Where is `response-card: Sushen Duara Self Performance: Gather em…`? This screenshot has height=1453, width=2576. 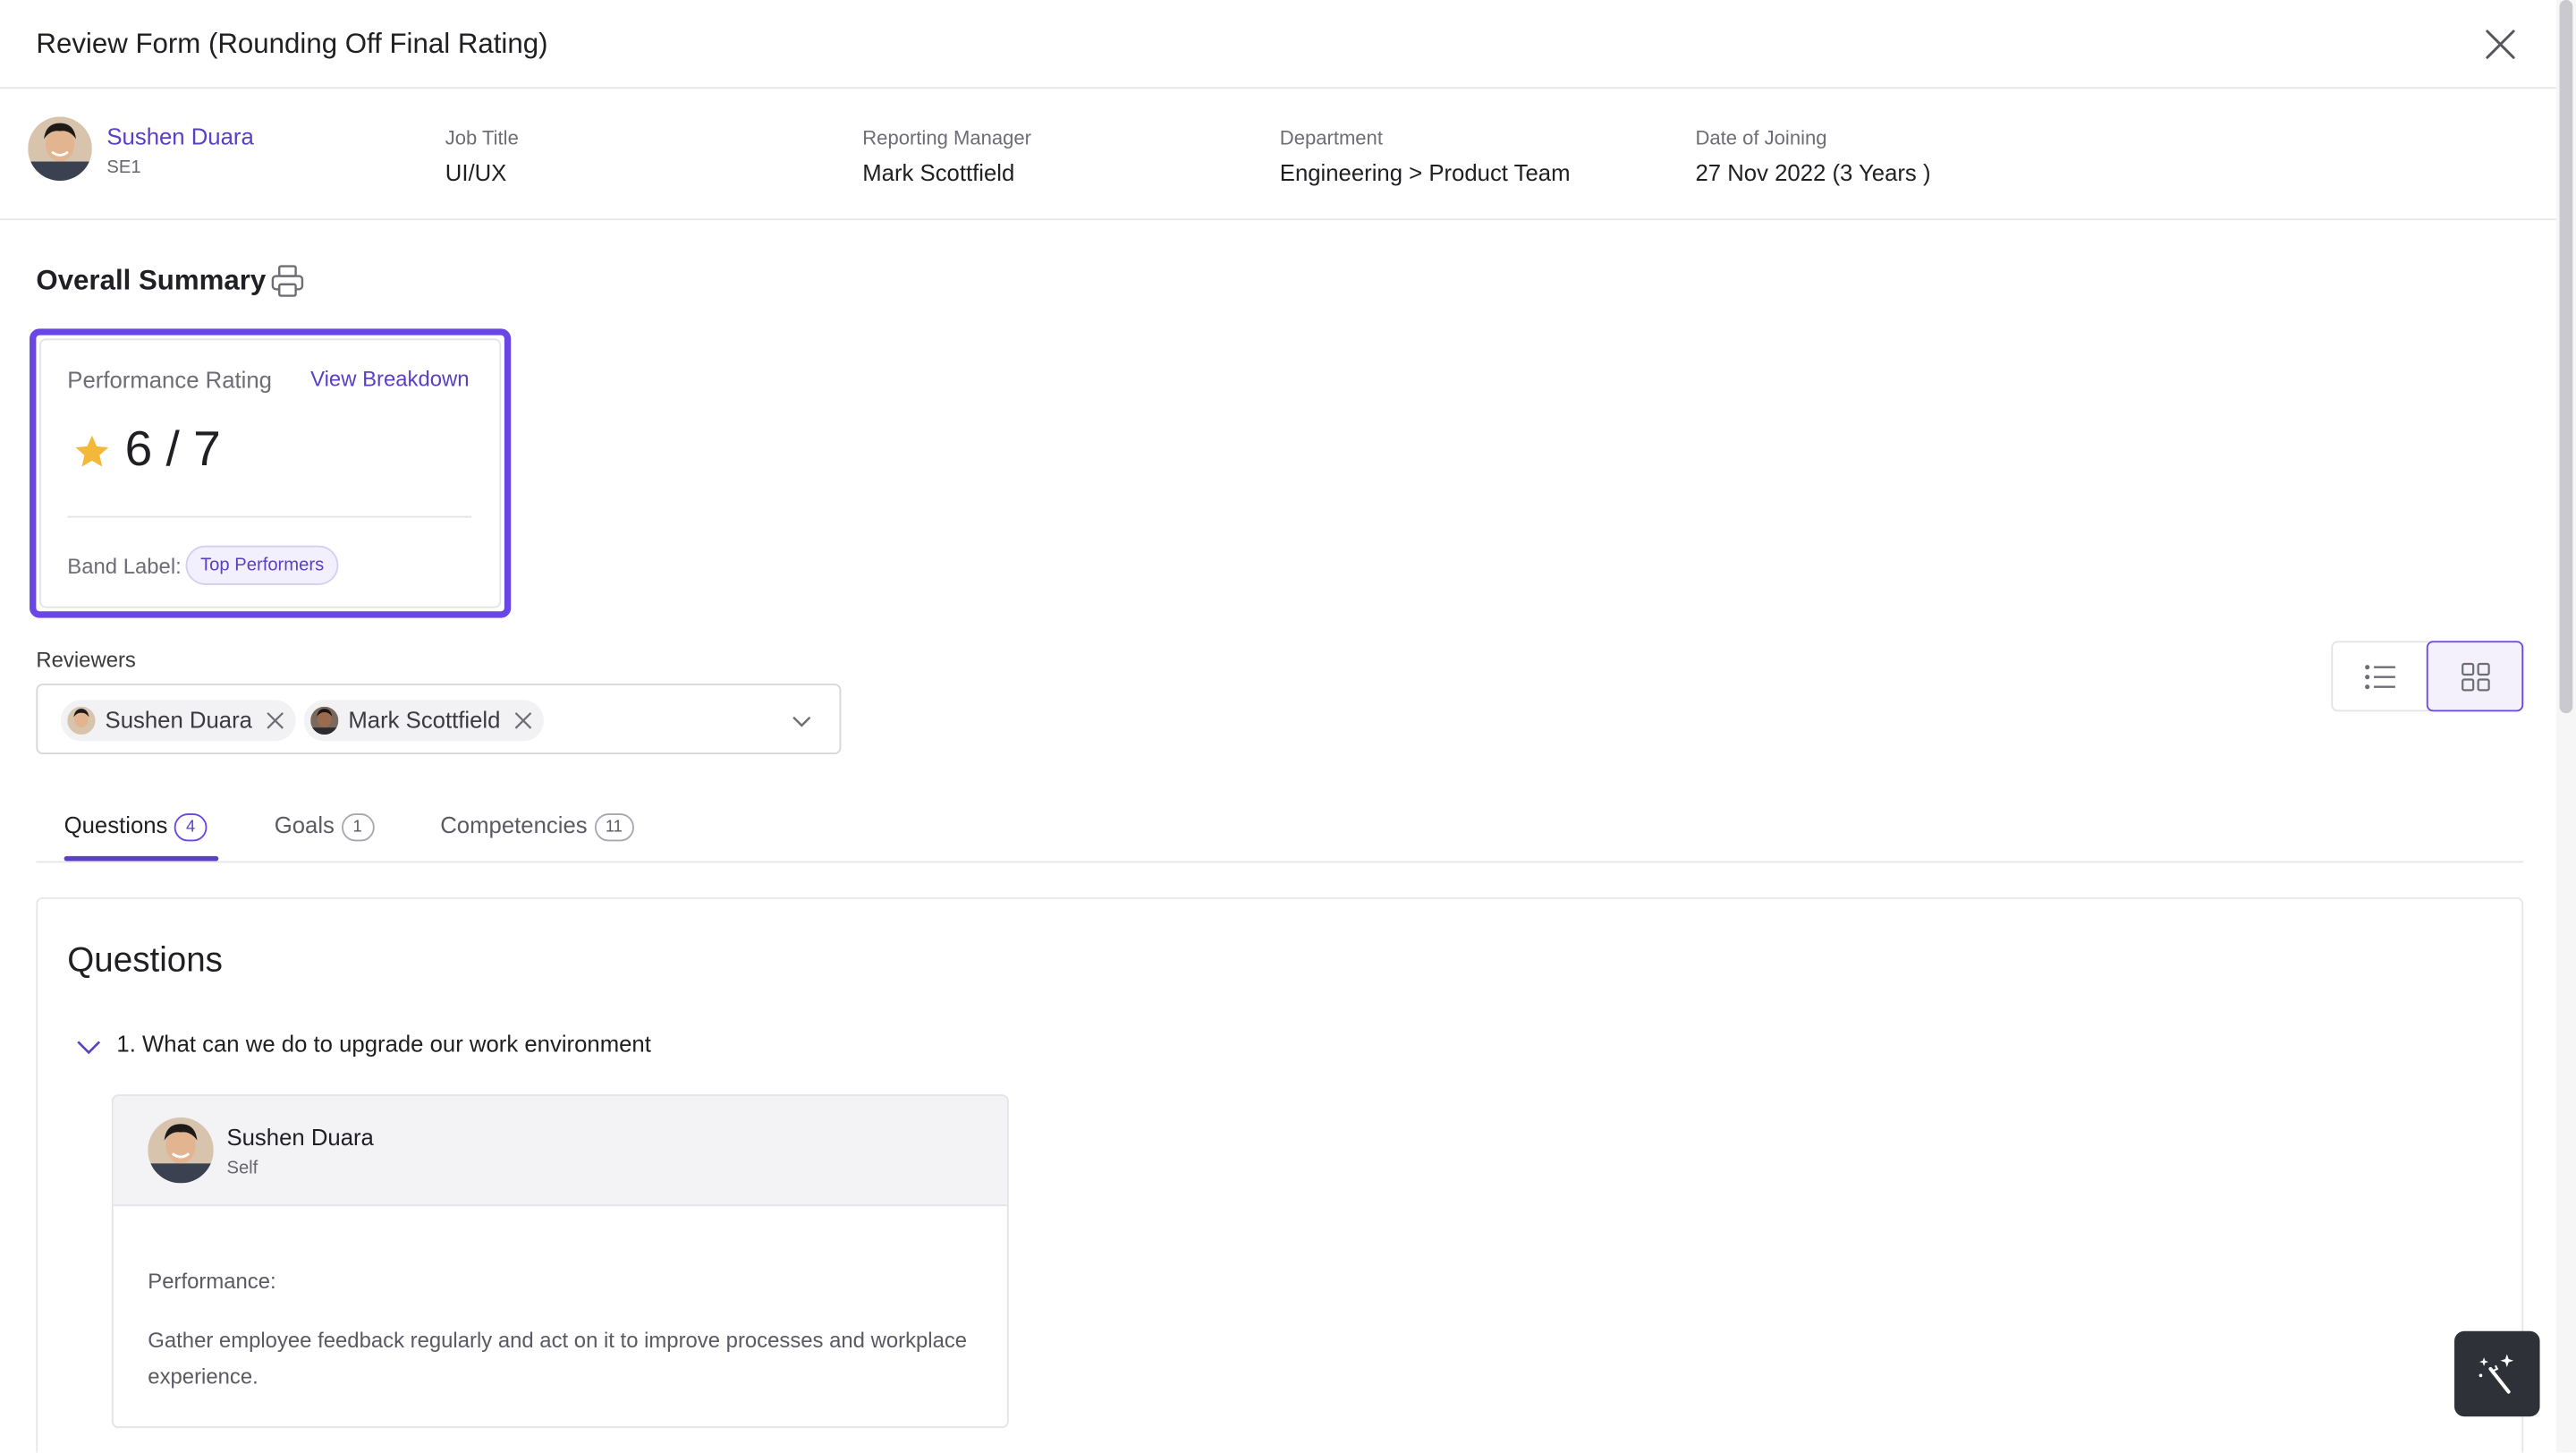
response-card: Sushen Duara Self Performance: Gather em… is located at coordinates (560, 1261).